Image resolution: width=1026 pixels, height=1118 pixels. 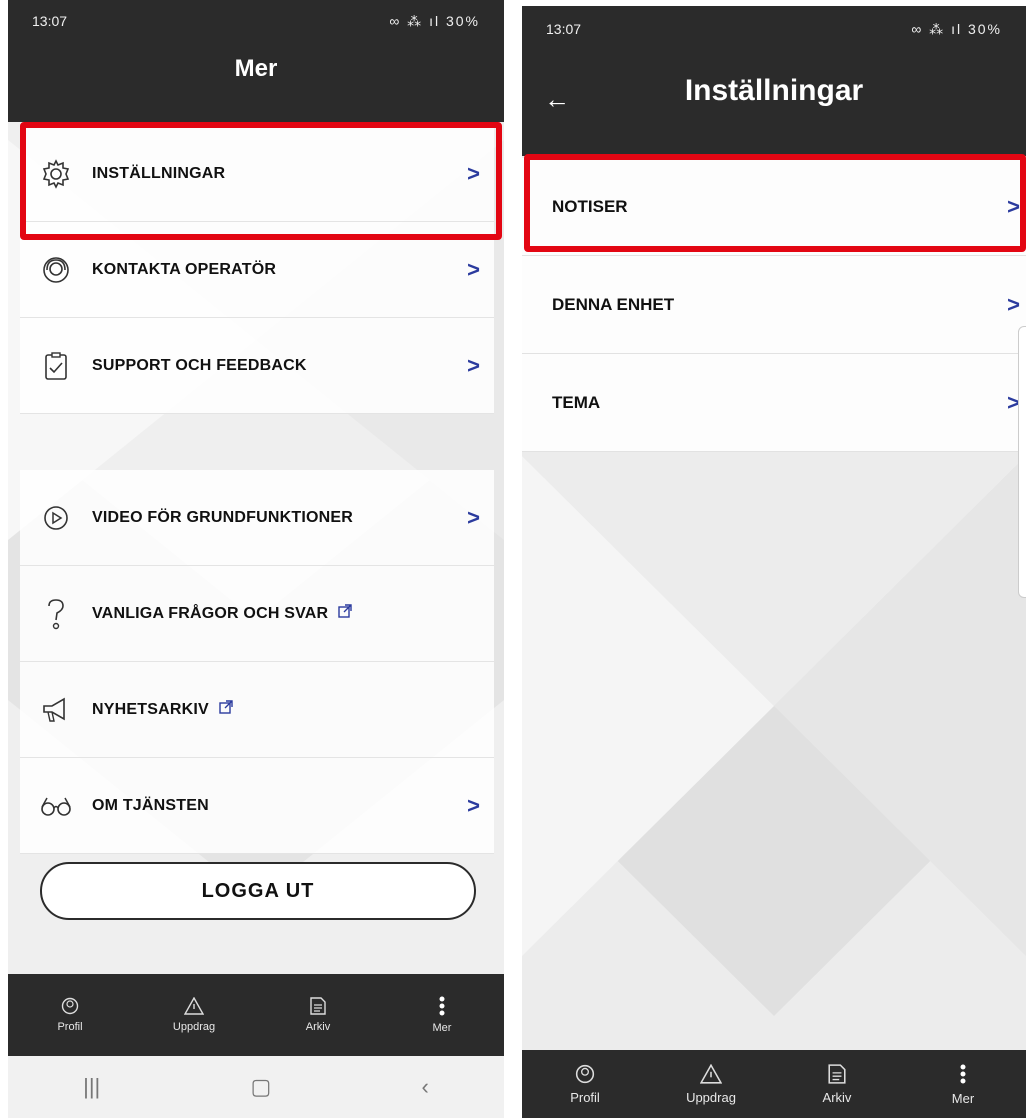 I want to click on menu-section-gap, so click(x=257, y=442).